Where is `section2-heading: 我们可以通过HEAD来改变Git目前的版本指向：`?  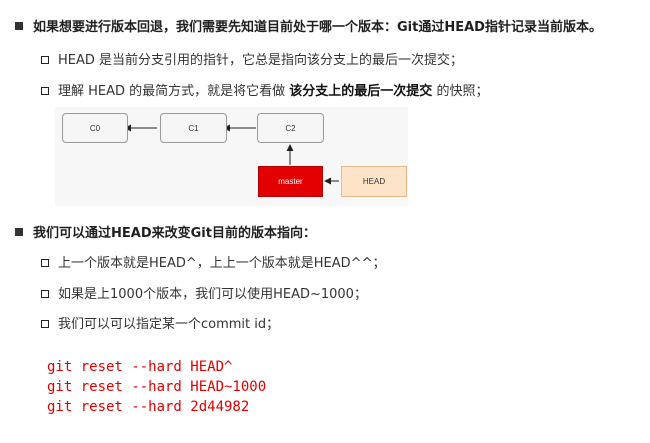
section2-heading: 我们可以通过HEAD来改变Git目前的版本指向： is located at coordinates (165, 231).